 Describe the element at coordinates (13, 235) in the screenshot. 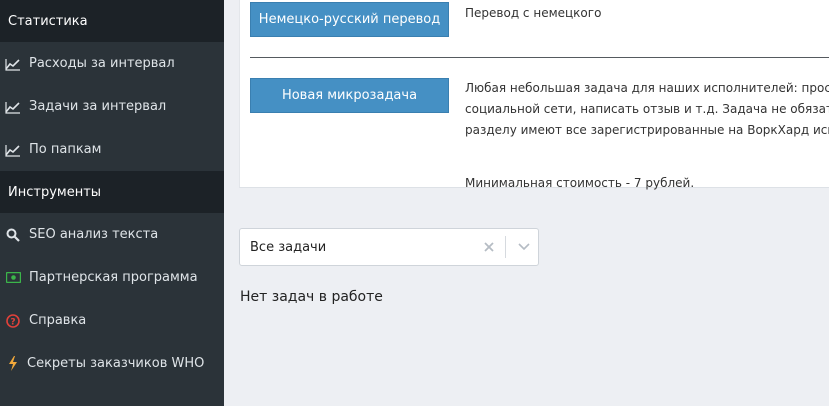

I see `search-icon` at that location.